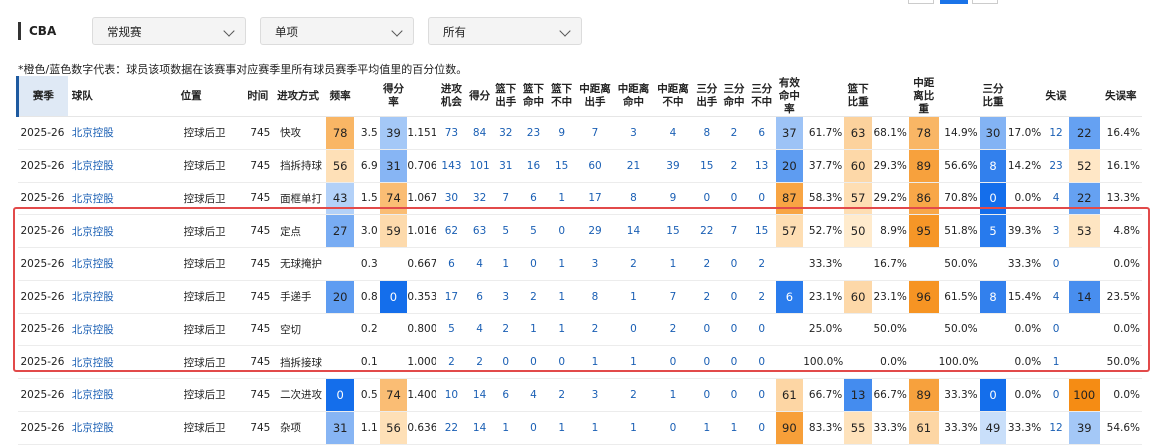  What do you see at coordinates (993, 133) in the screenshot?
I see `cell-three-share-pct: 30` at bounding box center [993, 133].